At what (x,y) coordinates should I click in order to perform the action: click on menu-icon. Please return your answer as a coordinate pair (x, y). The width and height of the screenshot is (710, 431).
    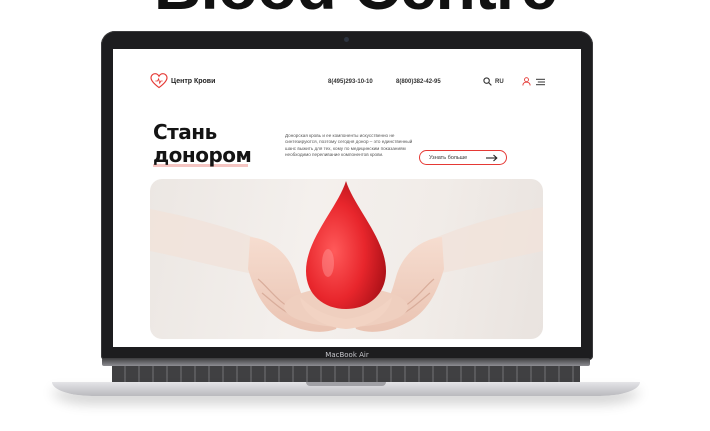
    Looking at the image, I should click on (540, 82).